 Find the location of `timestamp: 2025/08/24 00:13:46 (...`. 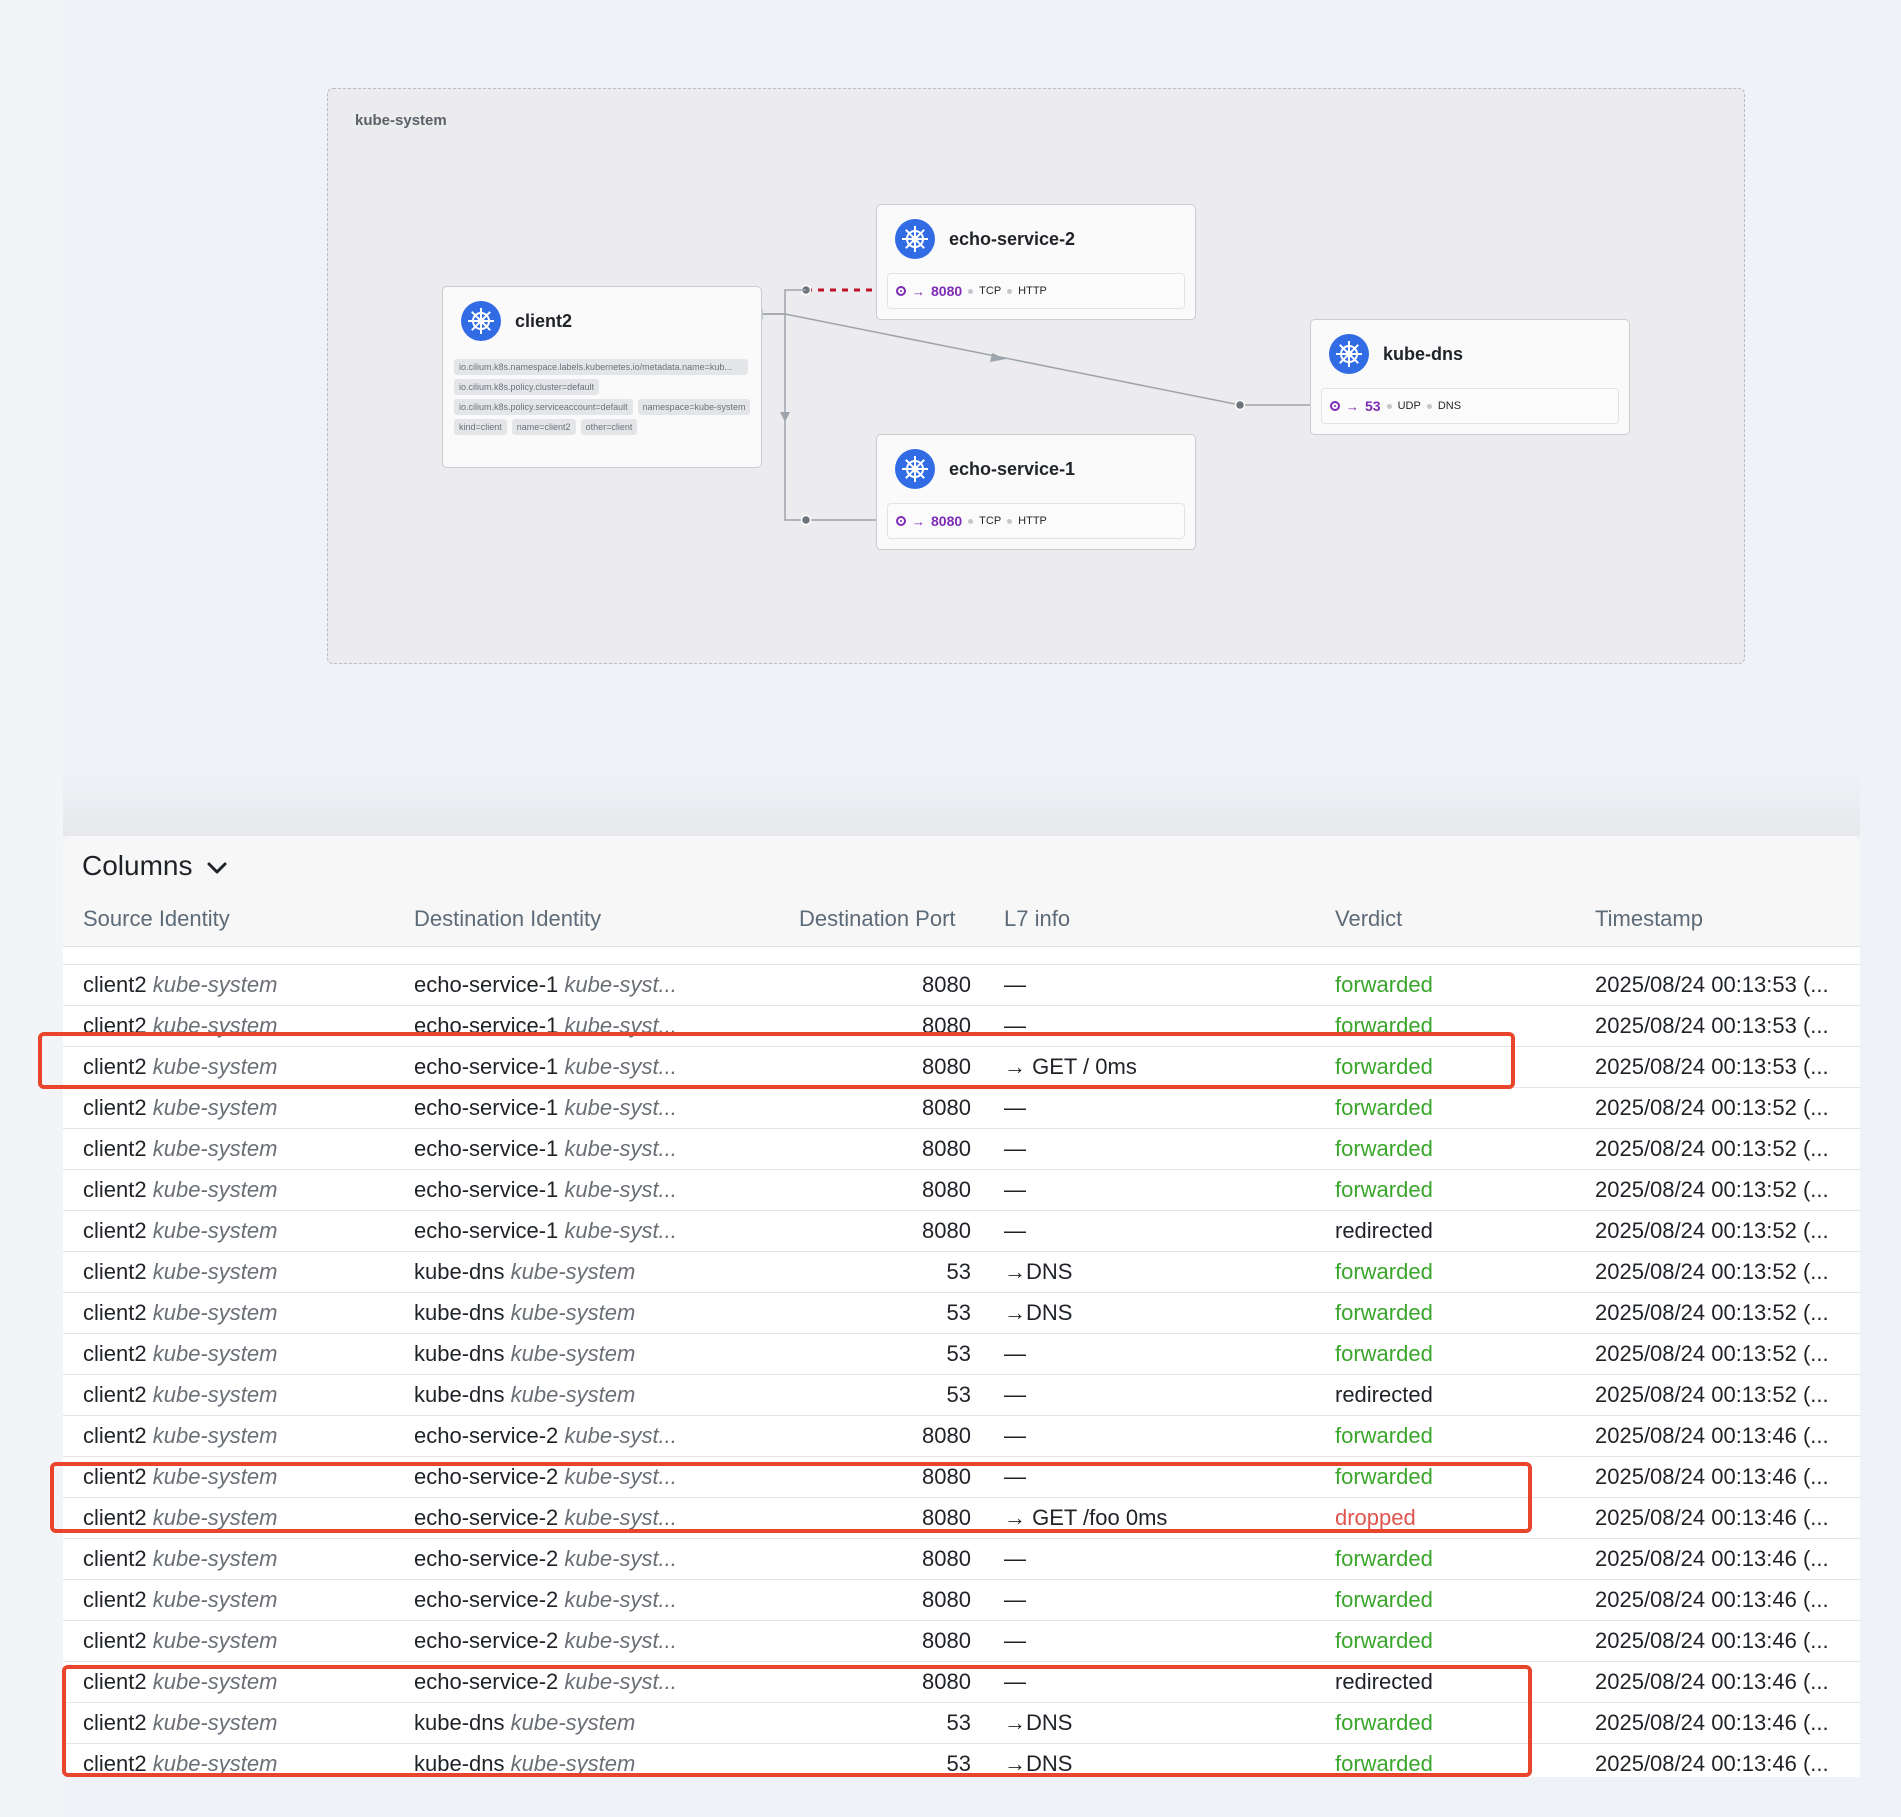

timestamp: 2025/08/24 00:13:46 (... is located at coordinates (1712, 1640).